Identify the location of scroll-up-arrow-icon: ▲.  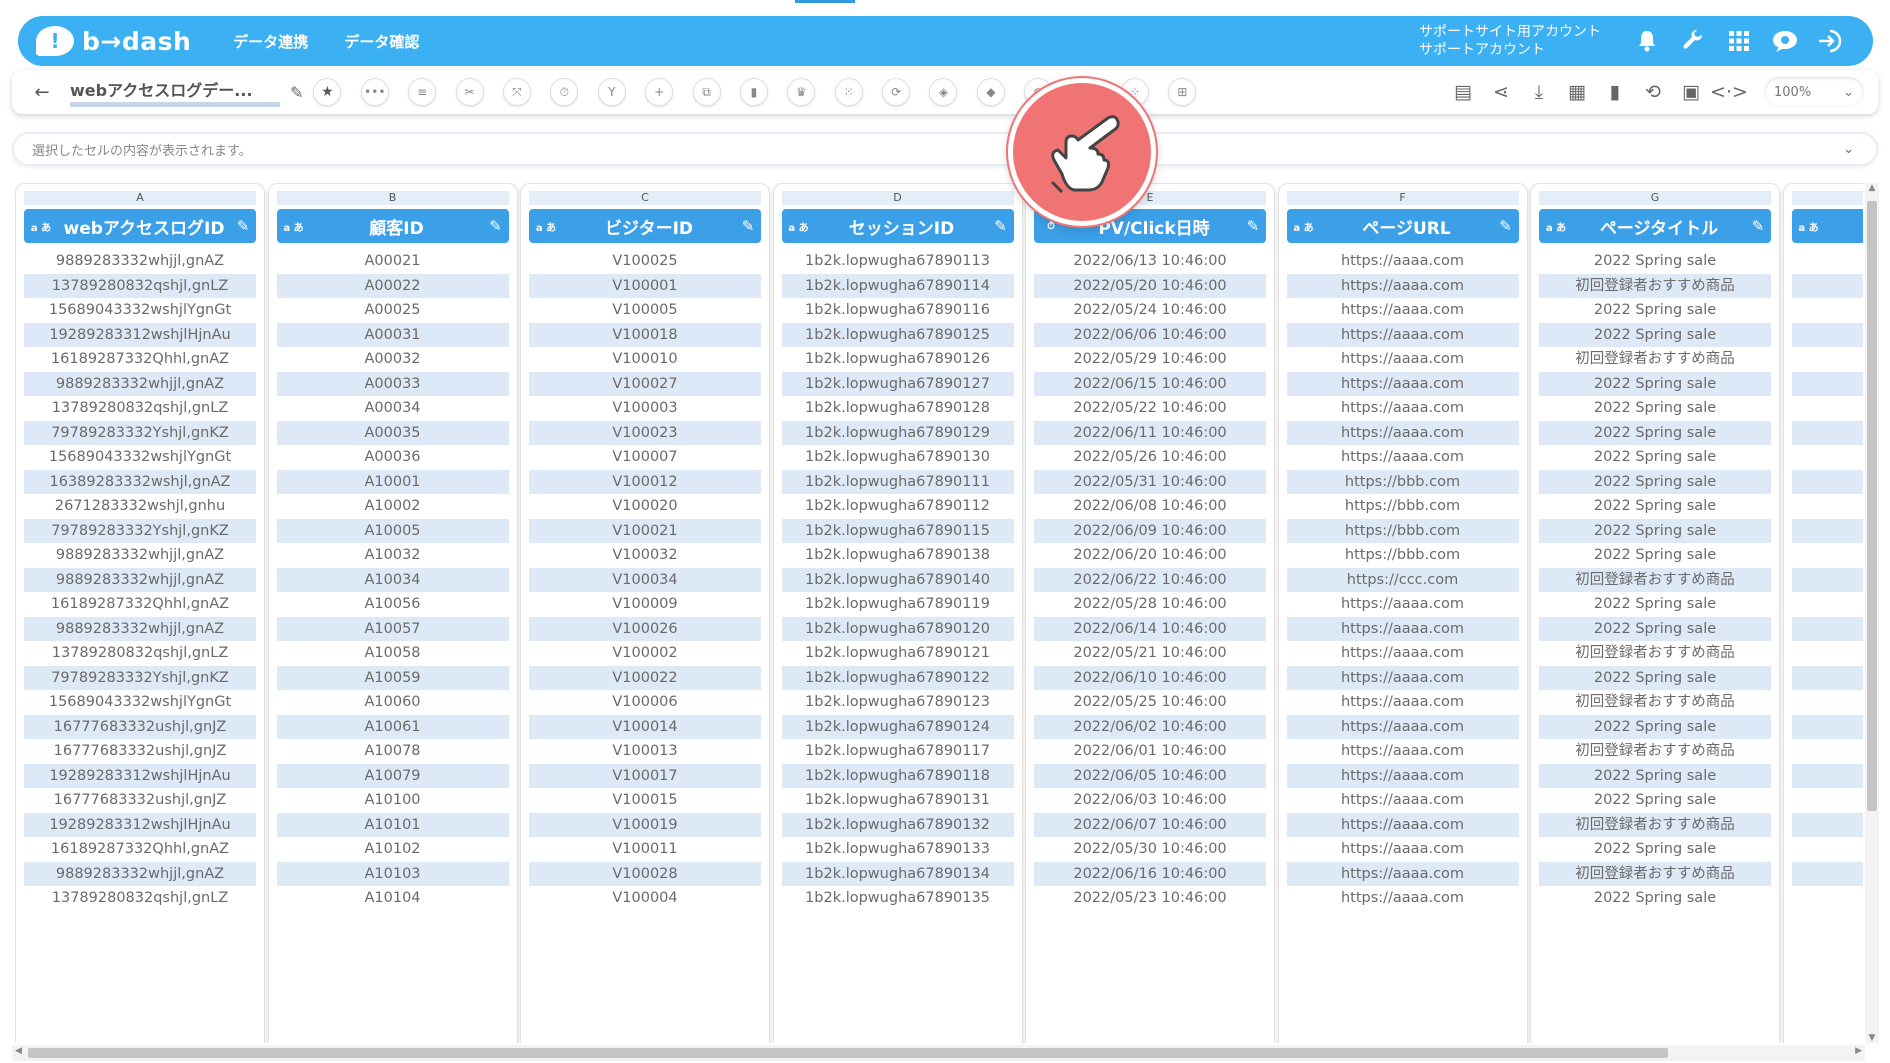
(1872, 188).